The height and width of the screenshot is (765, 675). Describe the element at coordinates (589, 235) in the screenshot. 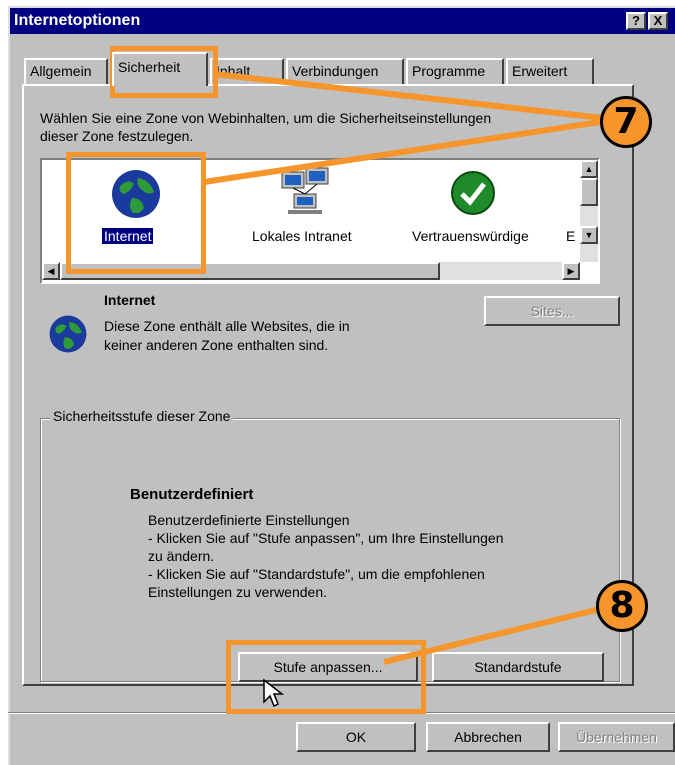

I see `scroll-down-button: ▼` at that location.